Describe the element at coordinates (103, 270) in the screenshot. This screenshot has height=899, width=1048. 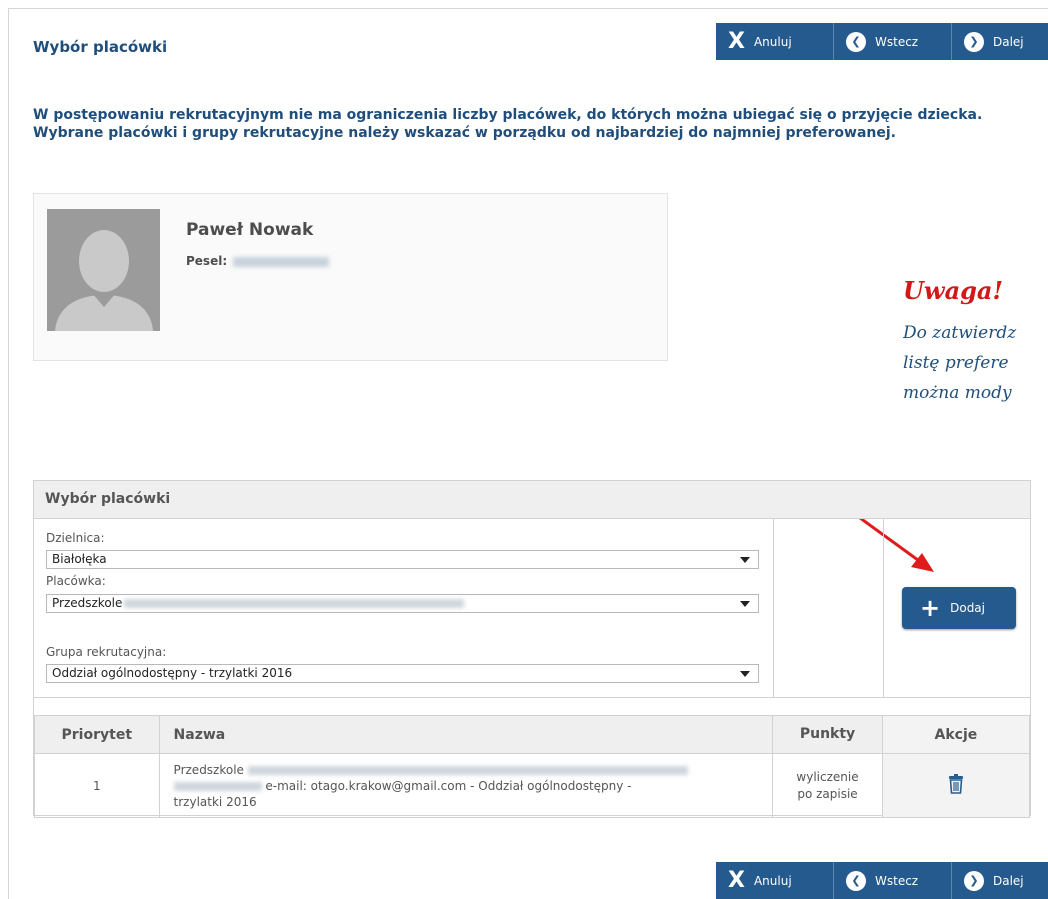
I see `avatar-placeholder` at that location.